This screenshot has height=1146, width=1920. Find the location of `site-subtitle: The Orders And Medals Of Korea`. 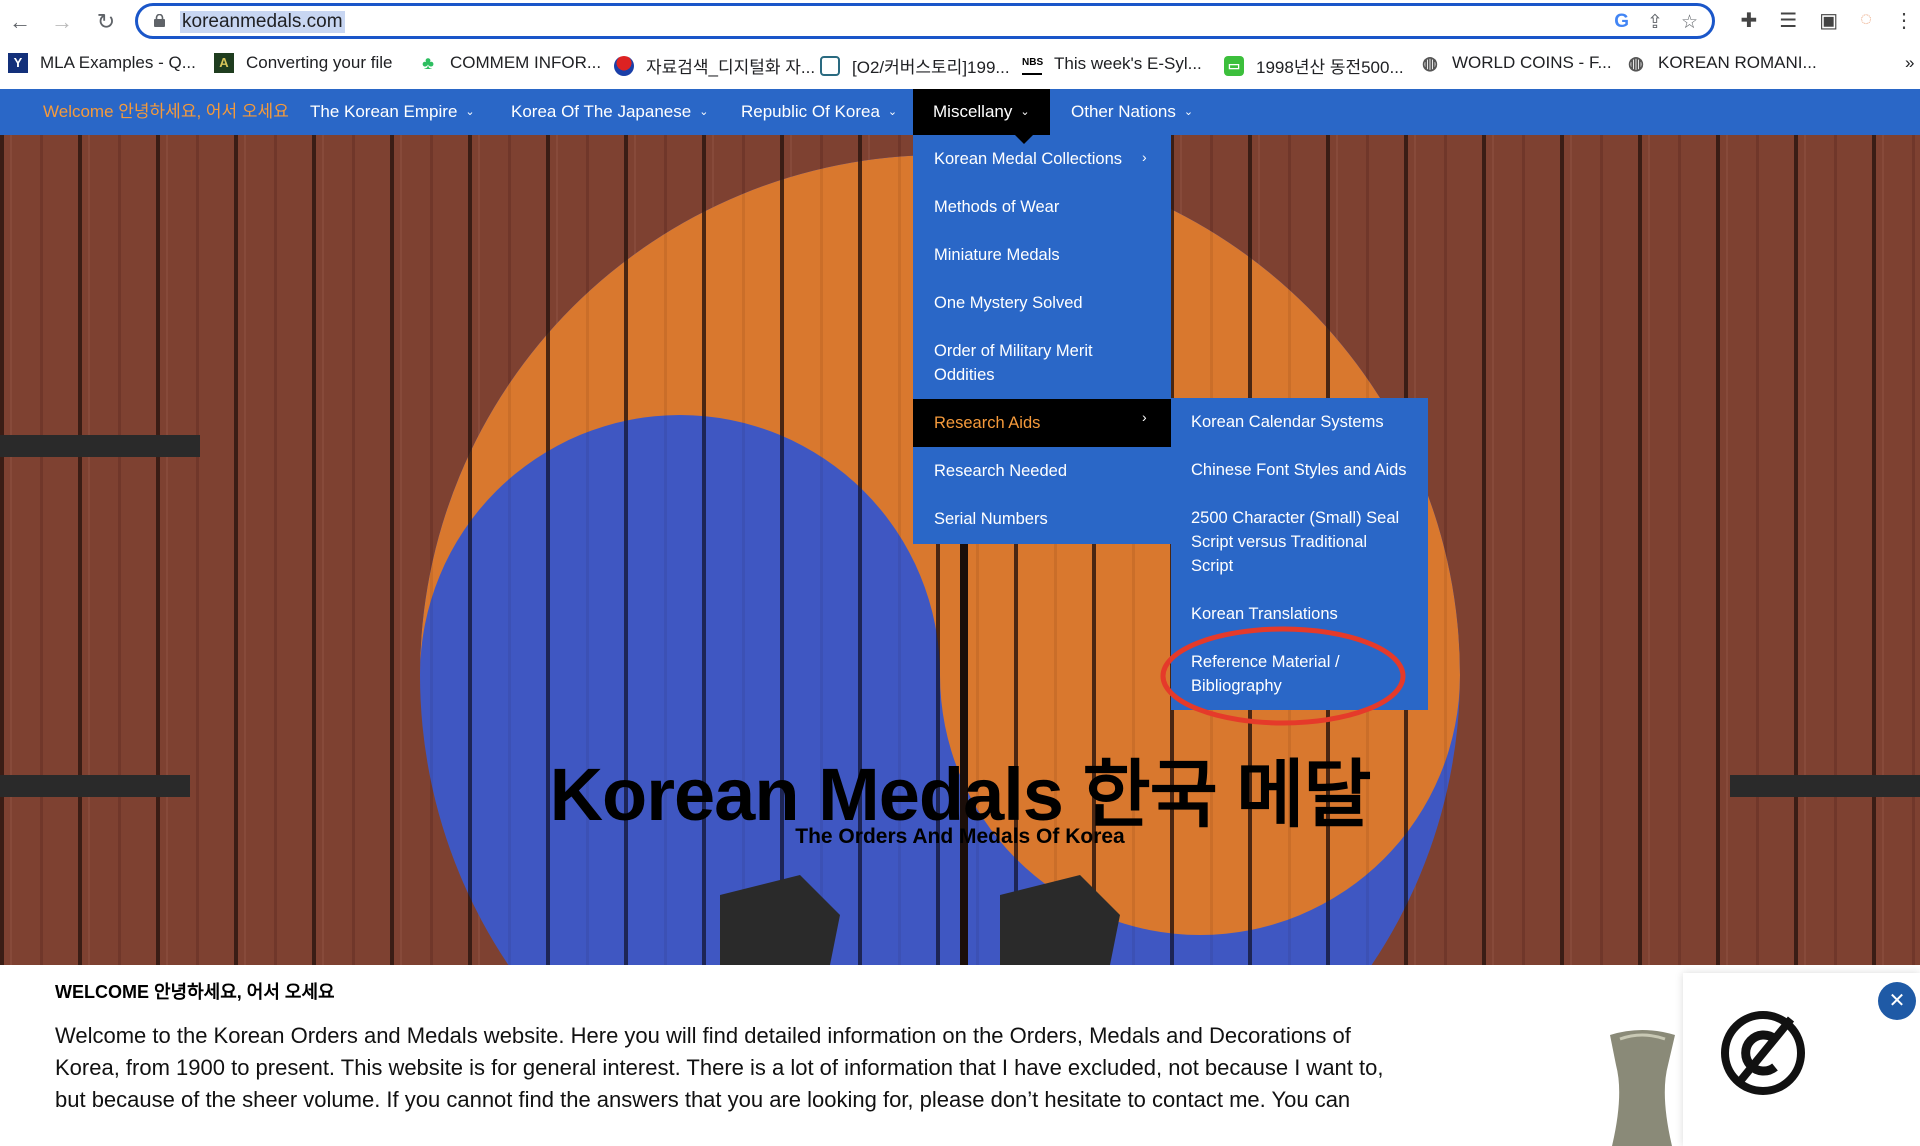

site-subtitle: The Orders And Medals Of Korea is located at coordinates (960, 836).